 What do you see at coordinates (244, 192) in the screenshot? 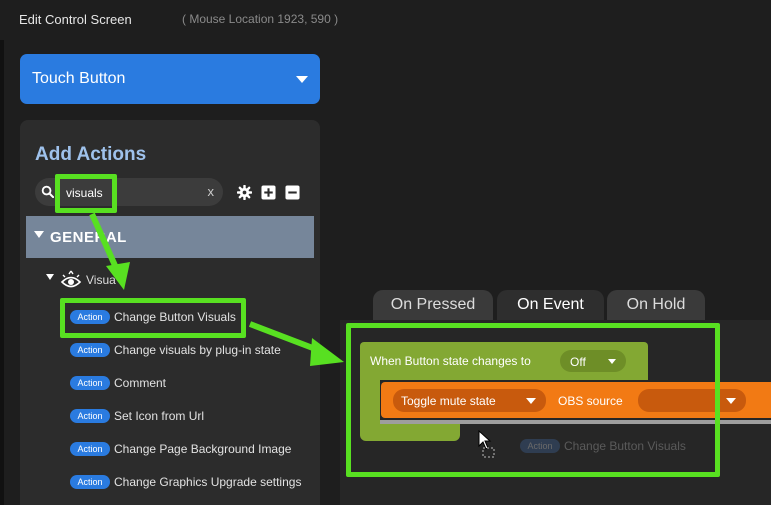
I see `gear-icon` at bounding box center [244, 192].